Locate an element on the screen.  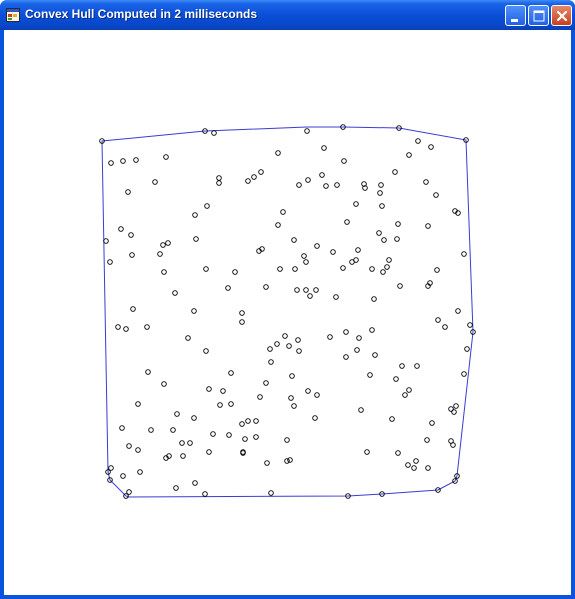
minimize-icon is located at coordinates (514, 20).